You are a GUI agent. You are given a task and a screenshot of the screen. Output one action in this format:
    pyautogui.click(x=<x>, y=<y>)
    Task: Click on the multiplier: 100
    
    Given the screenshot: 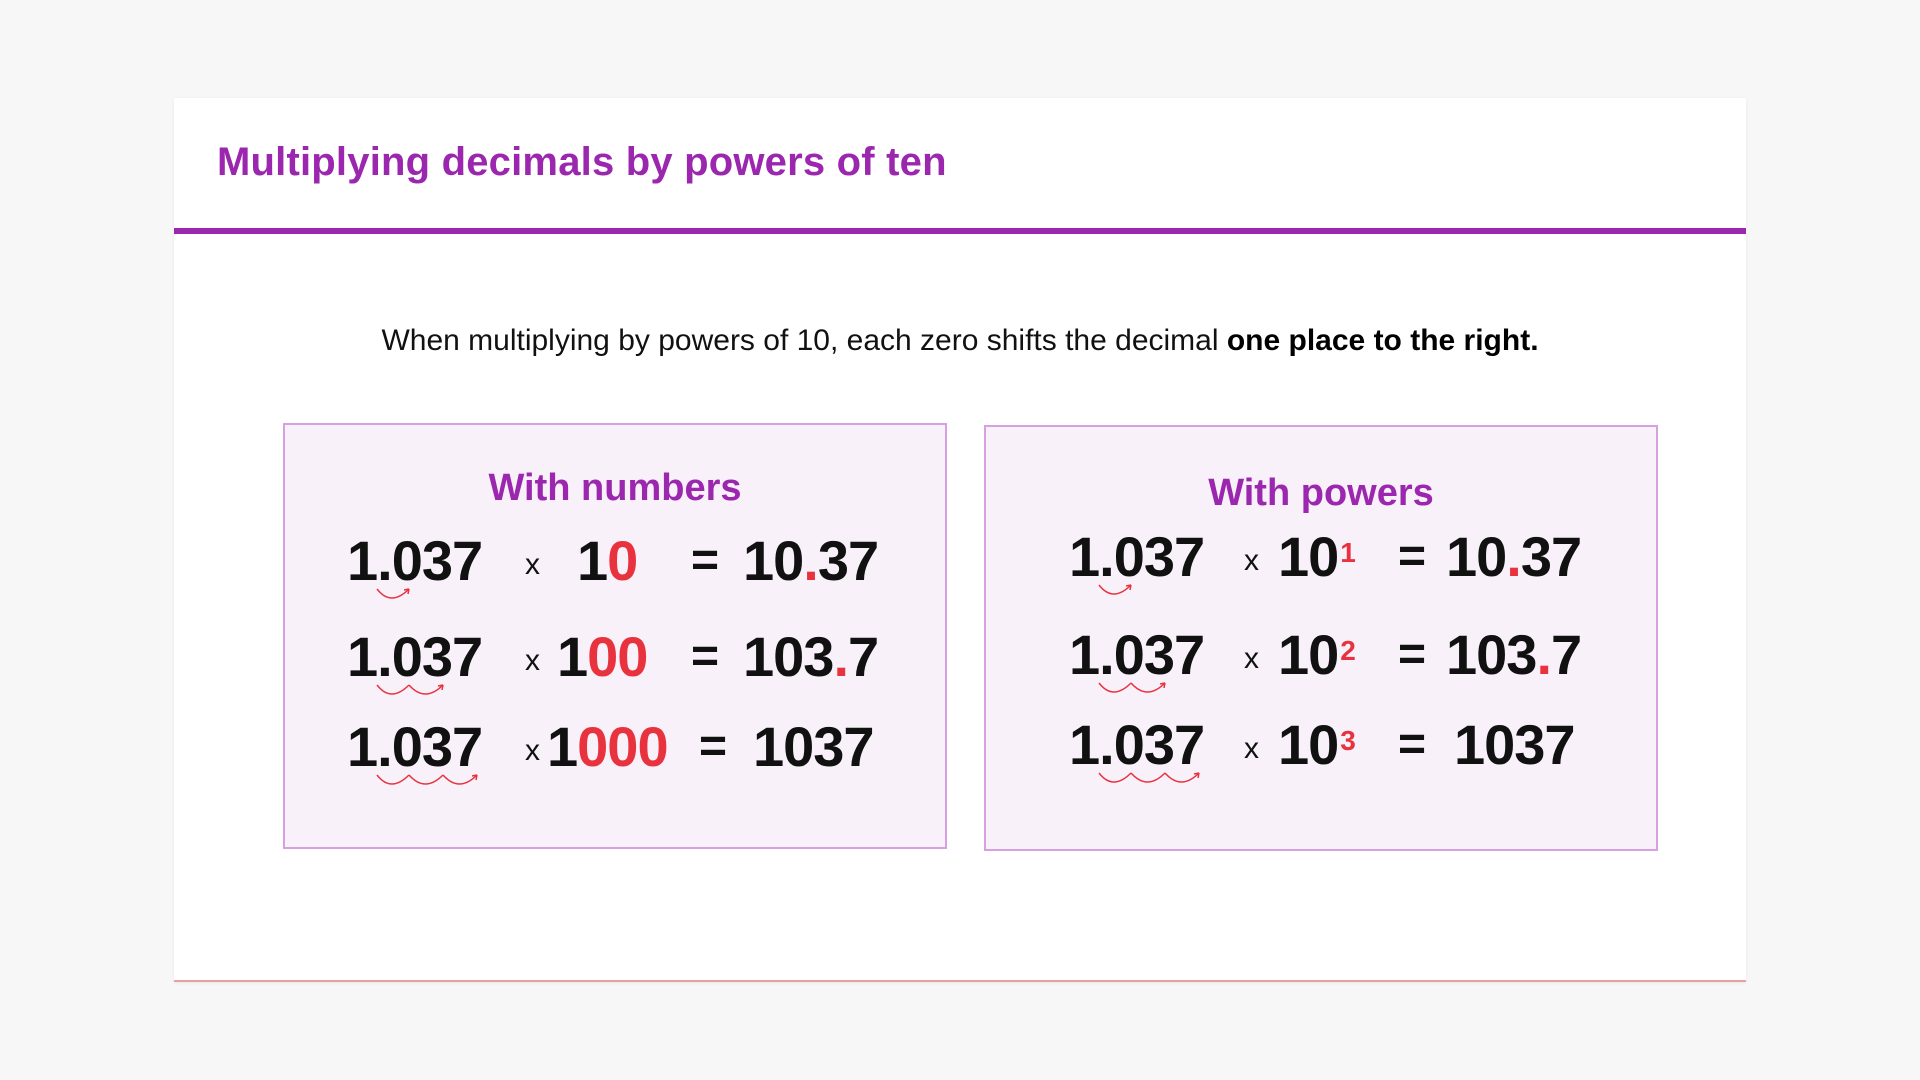 What is the action you would take?
    pyautogui.click(x=602, y=657)
    